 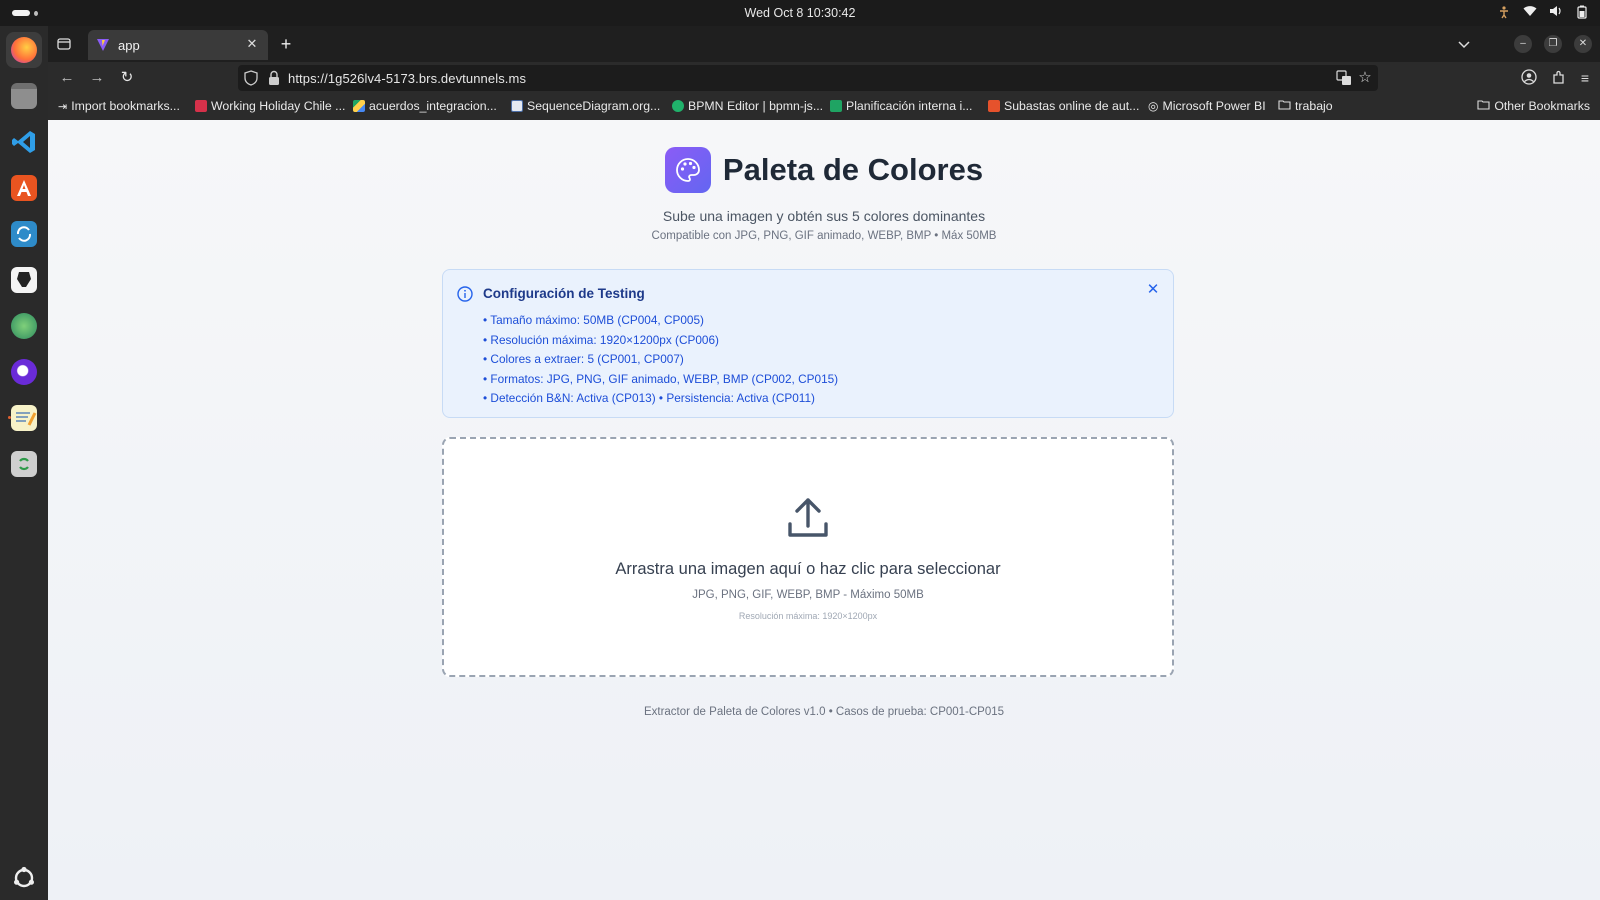 What do you see at coordinates (1530, 13) in the screenshot?
I see `wifi-icon` at bounding box center [1530, 13].